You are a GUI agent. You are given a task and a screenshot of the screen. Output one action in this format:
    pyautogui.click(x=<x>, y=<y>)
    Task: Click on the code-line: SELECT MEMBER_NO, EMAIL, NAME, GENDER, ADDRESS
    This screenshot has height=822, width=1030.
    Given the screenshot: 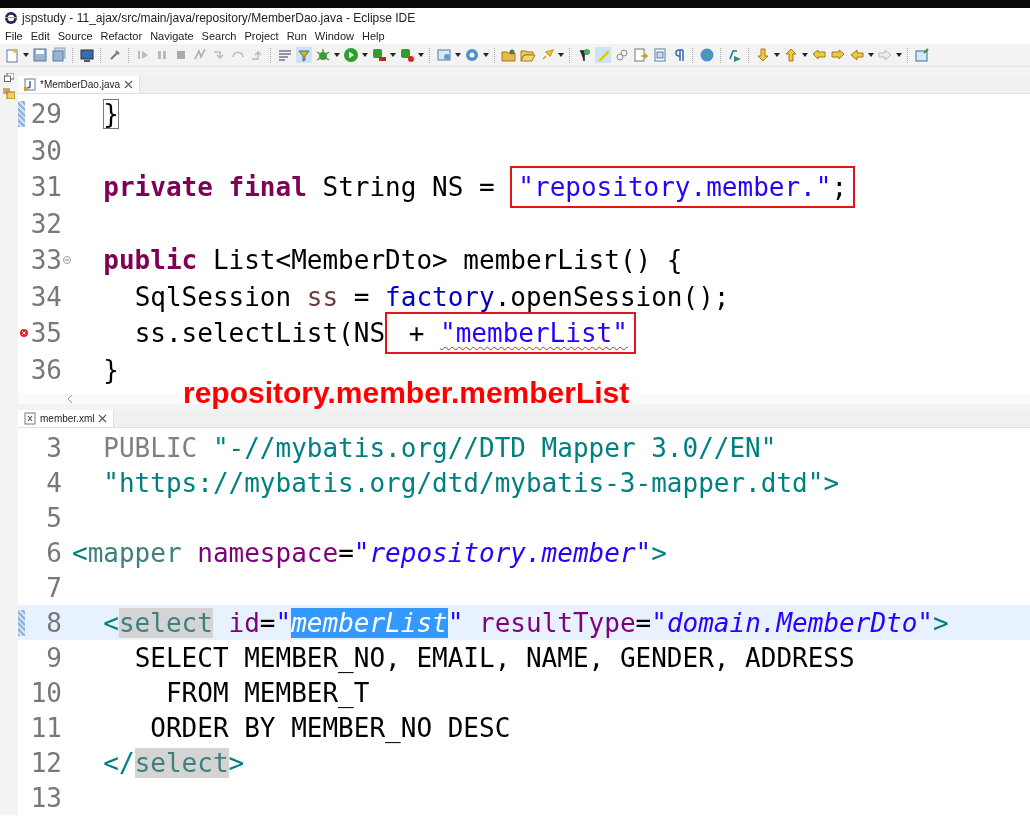 What is the action you would take?
    pyautogui.click(x=494, y=657)
    